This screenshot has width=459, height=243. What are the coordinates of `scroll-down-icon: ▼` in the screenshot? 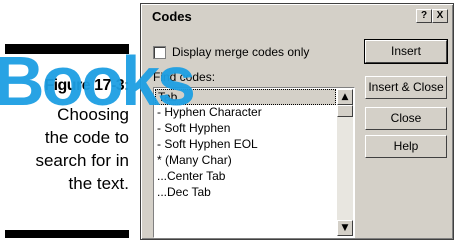 It's located at (345, 228).